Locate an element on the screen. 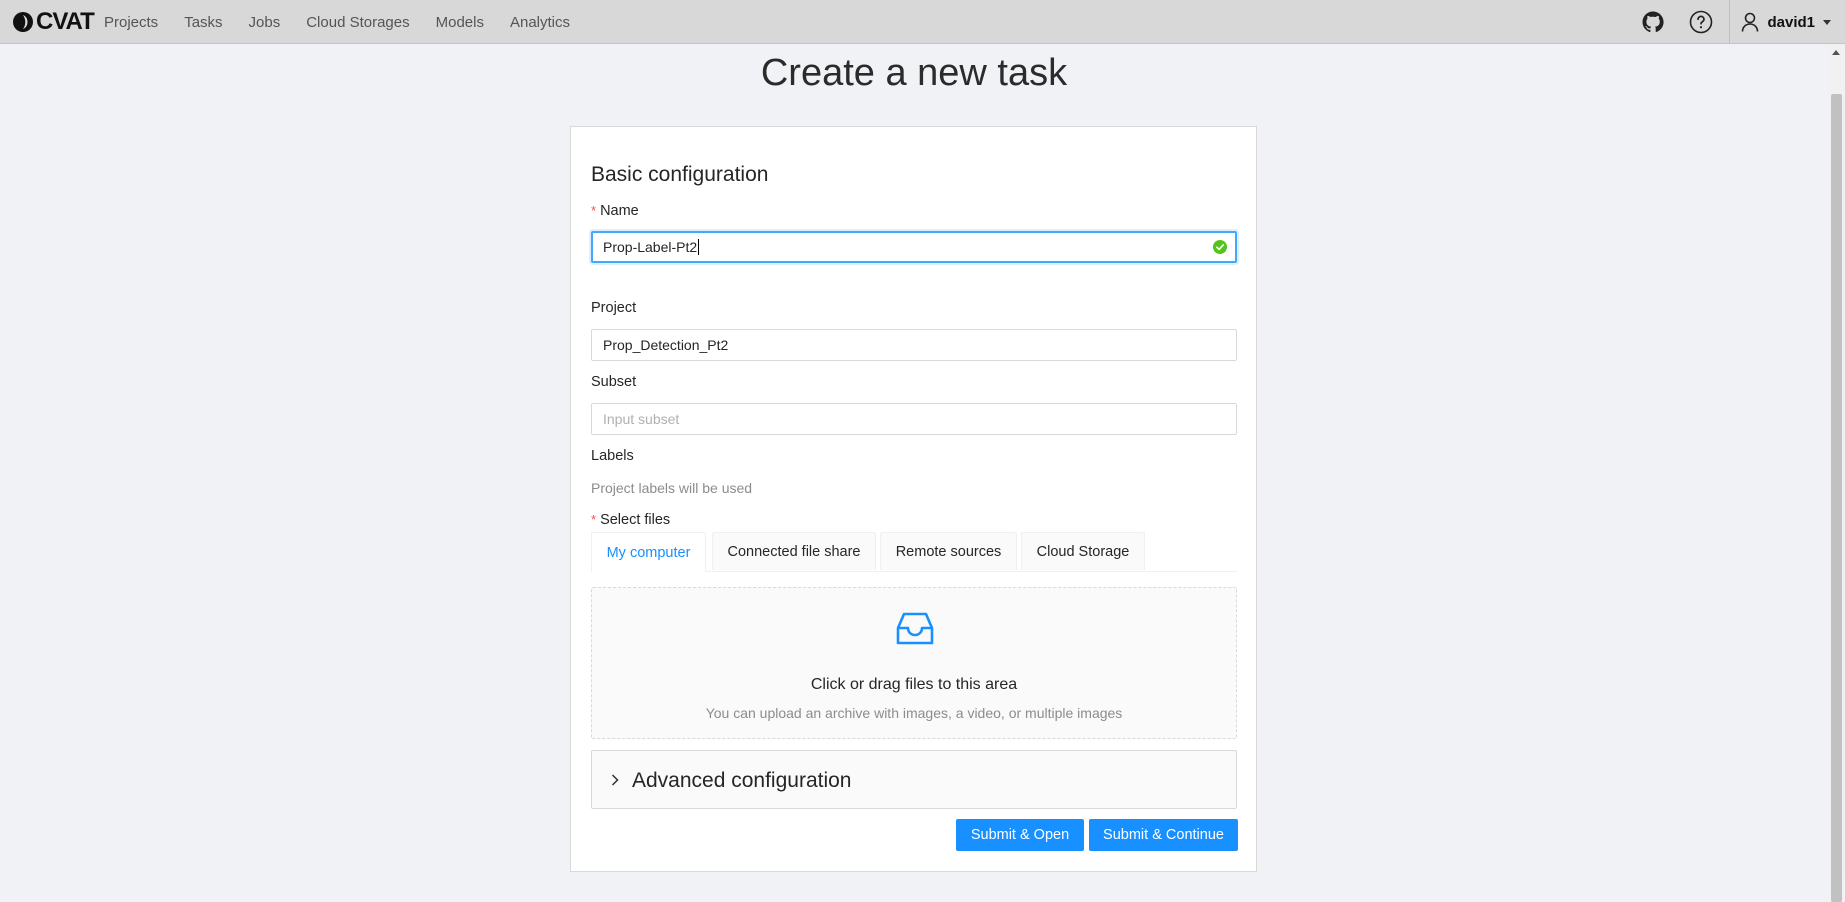  user-icon is located at coordinates (1750, 22).